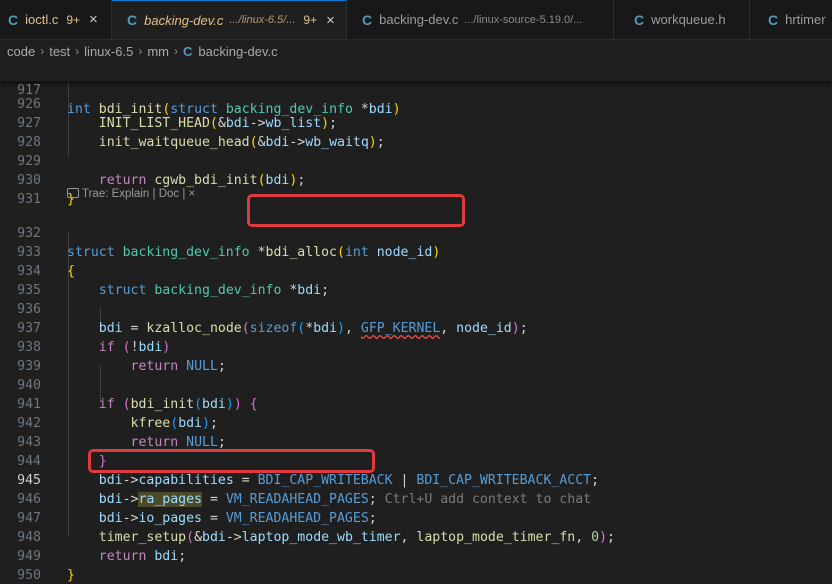 The image size is (832, 584). Describe the element at coordinates (237, 51) in the screenshot. I see `breadcrumb-item-file: backing-dev.c` at that location.